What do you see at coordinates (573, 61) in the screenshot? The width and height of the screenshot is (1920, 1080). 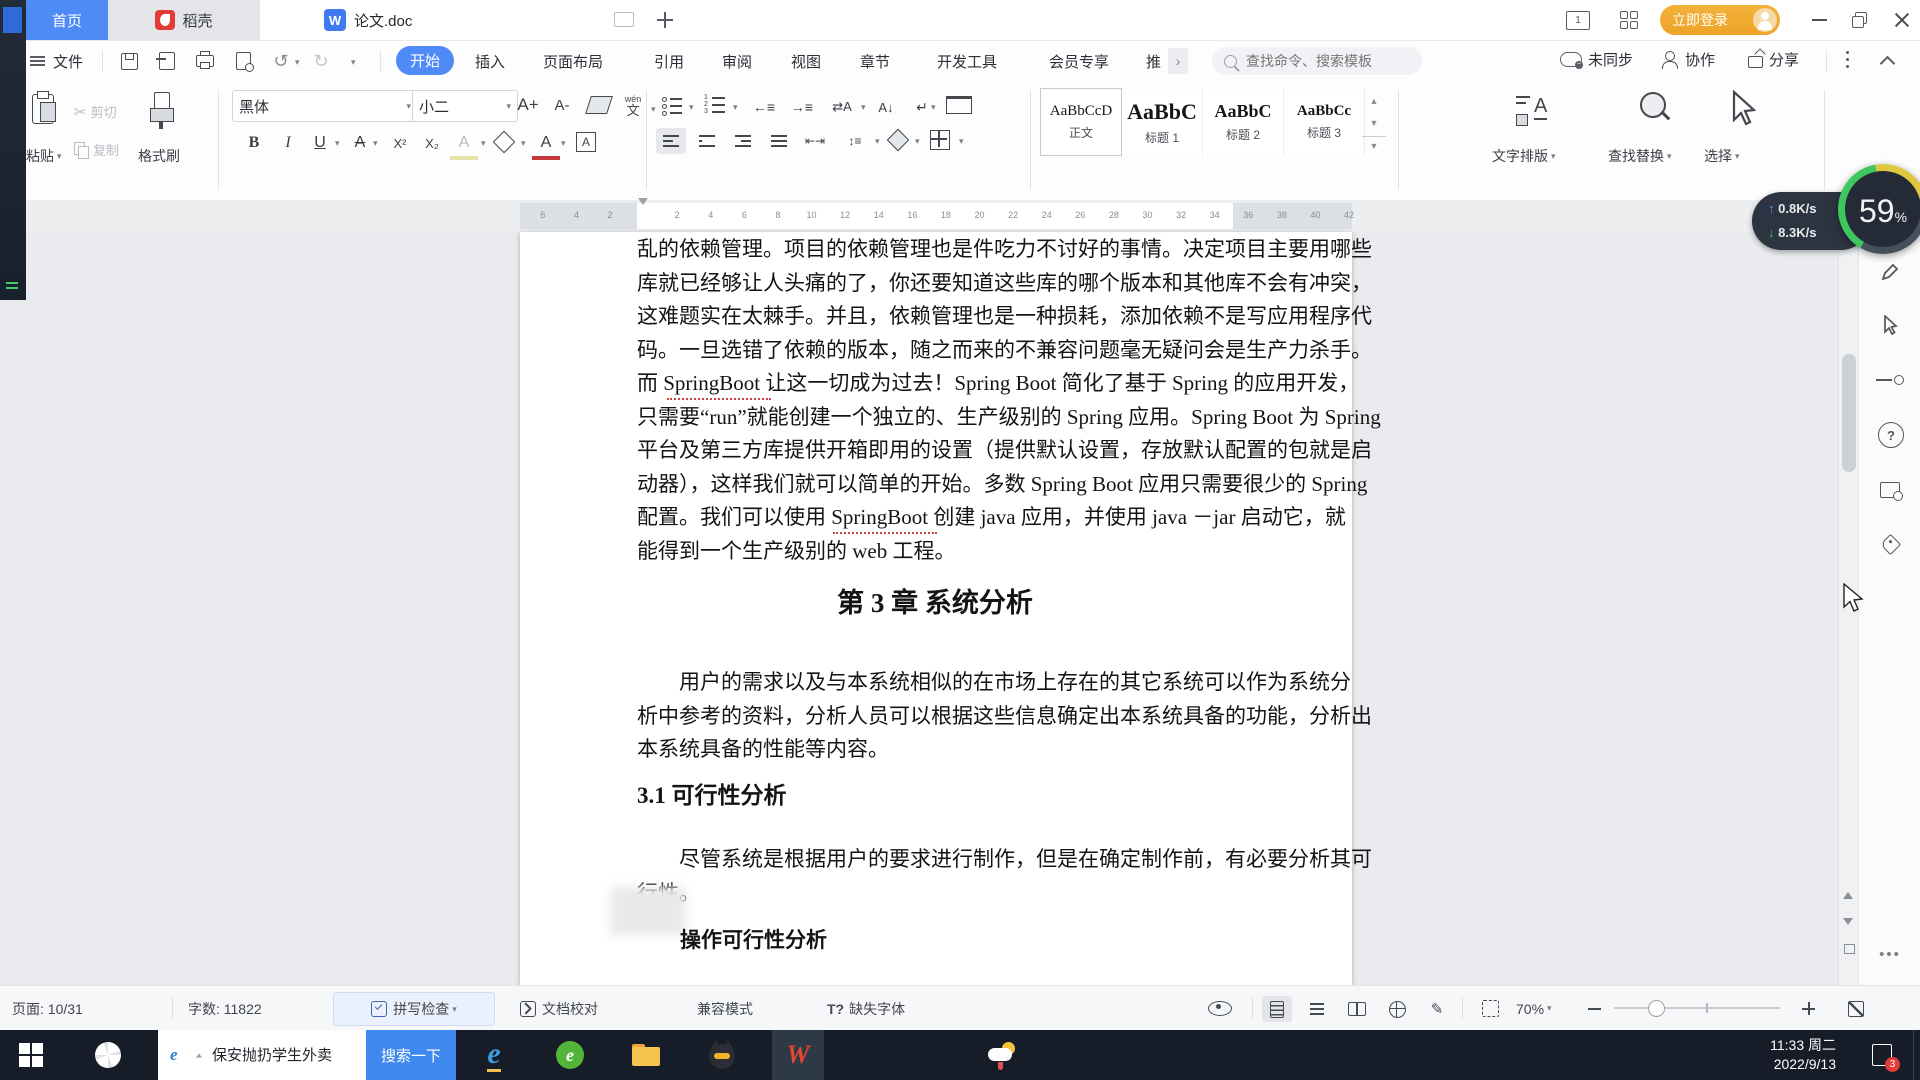 I see `ribbon-tab-page-layout: 页面布局` at bounding box center [573, 61].